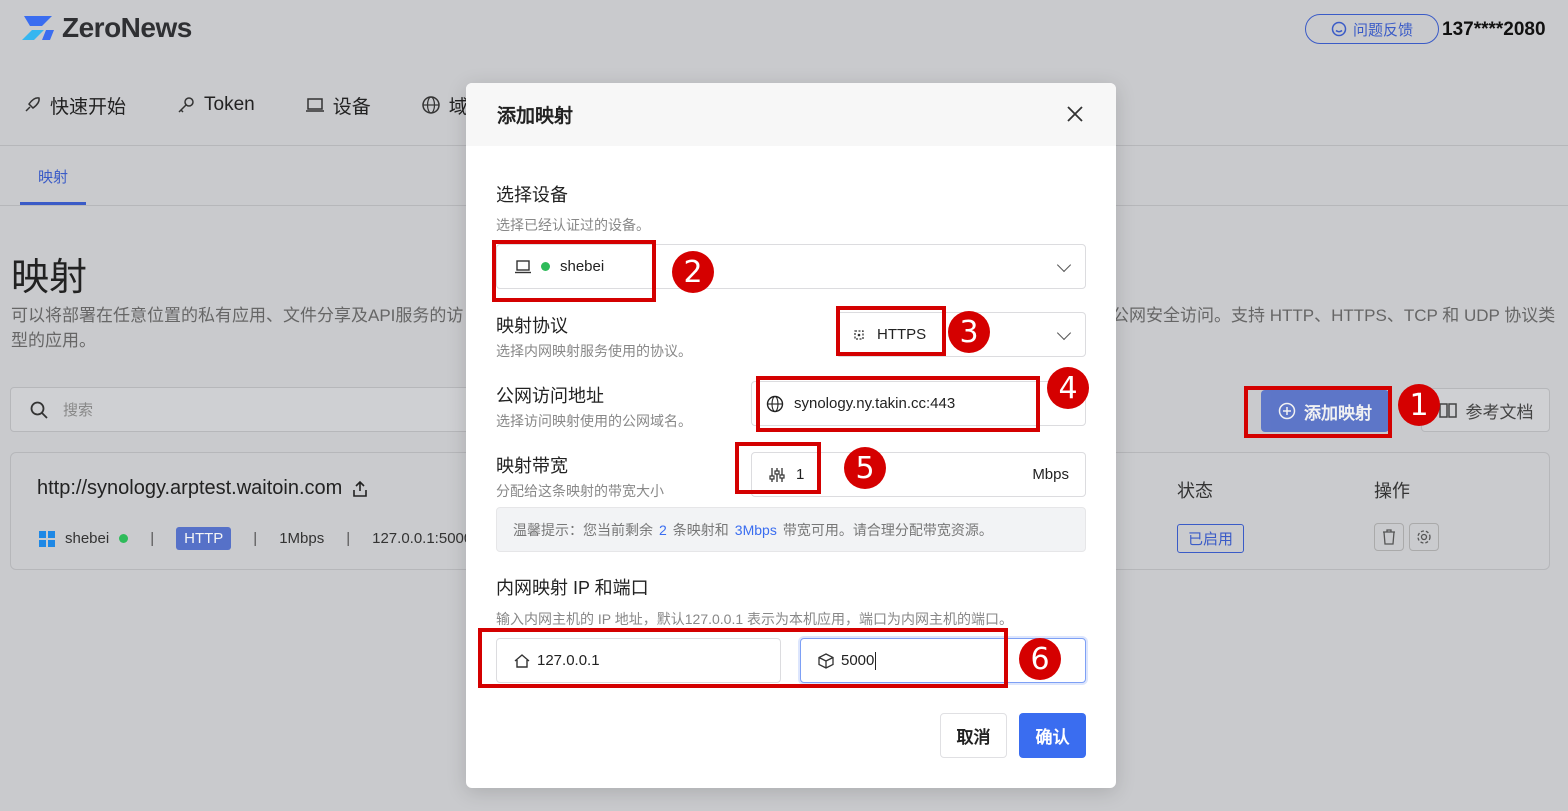  I want to click on dialog-header: 添加映射, so click(791, 114).